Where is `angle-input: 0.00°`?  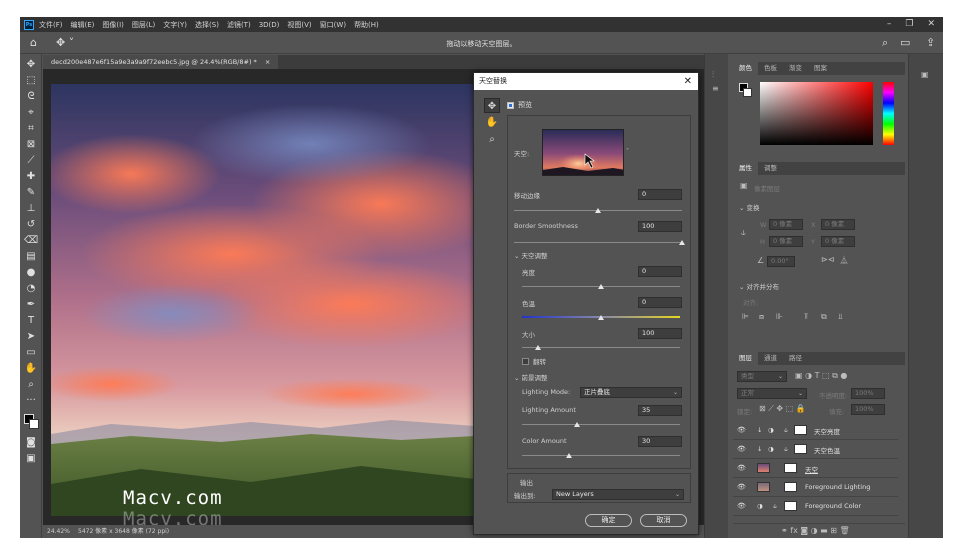 angle-input: 0.00° is located at coordinates (781, 261).